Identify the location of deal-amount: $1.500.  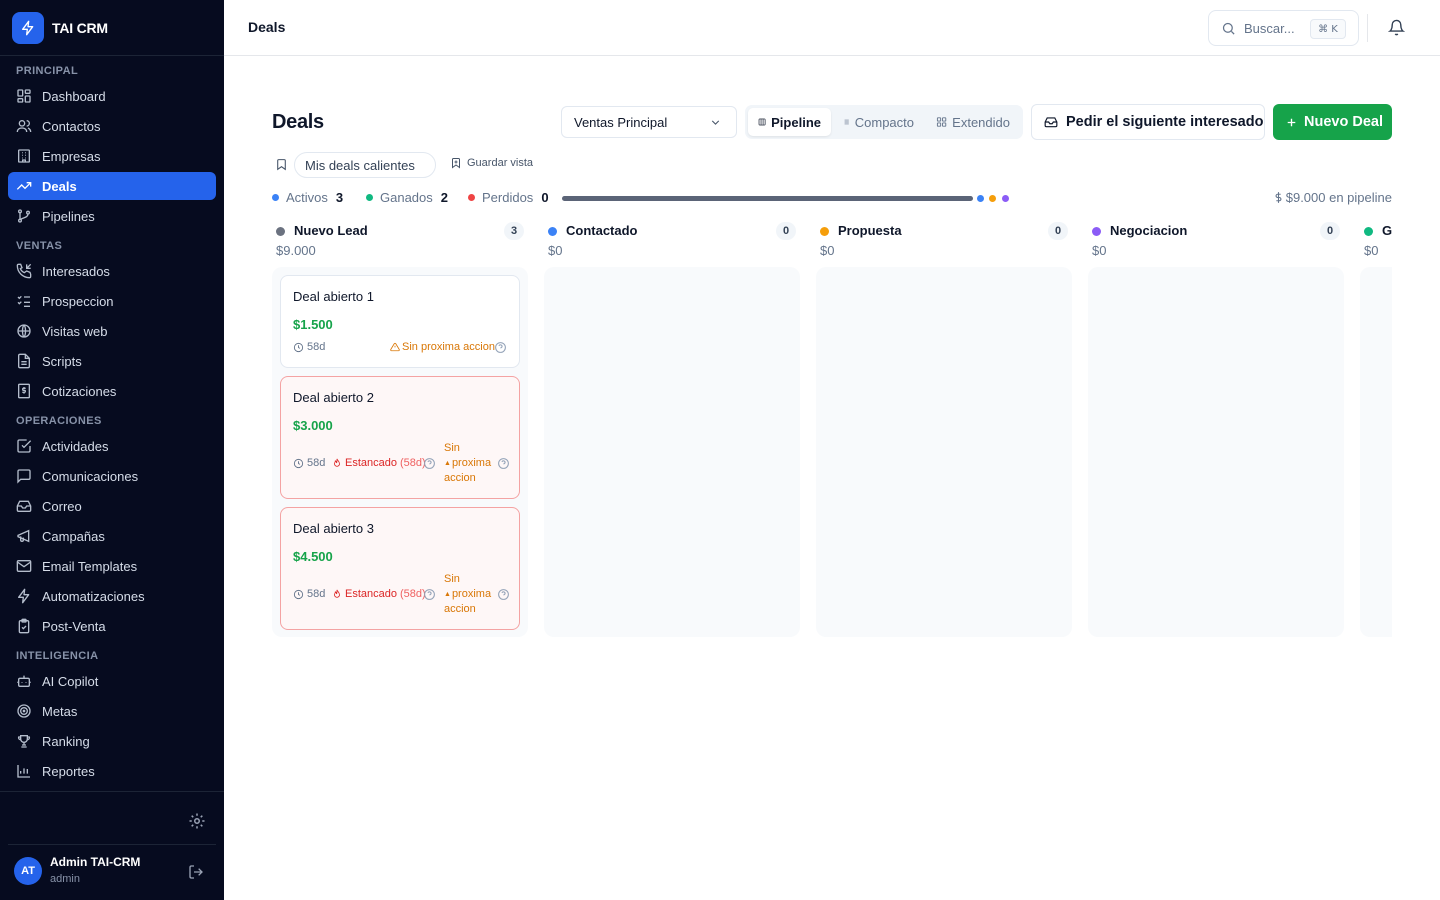
(313, 324).